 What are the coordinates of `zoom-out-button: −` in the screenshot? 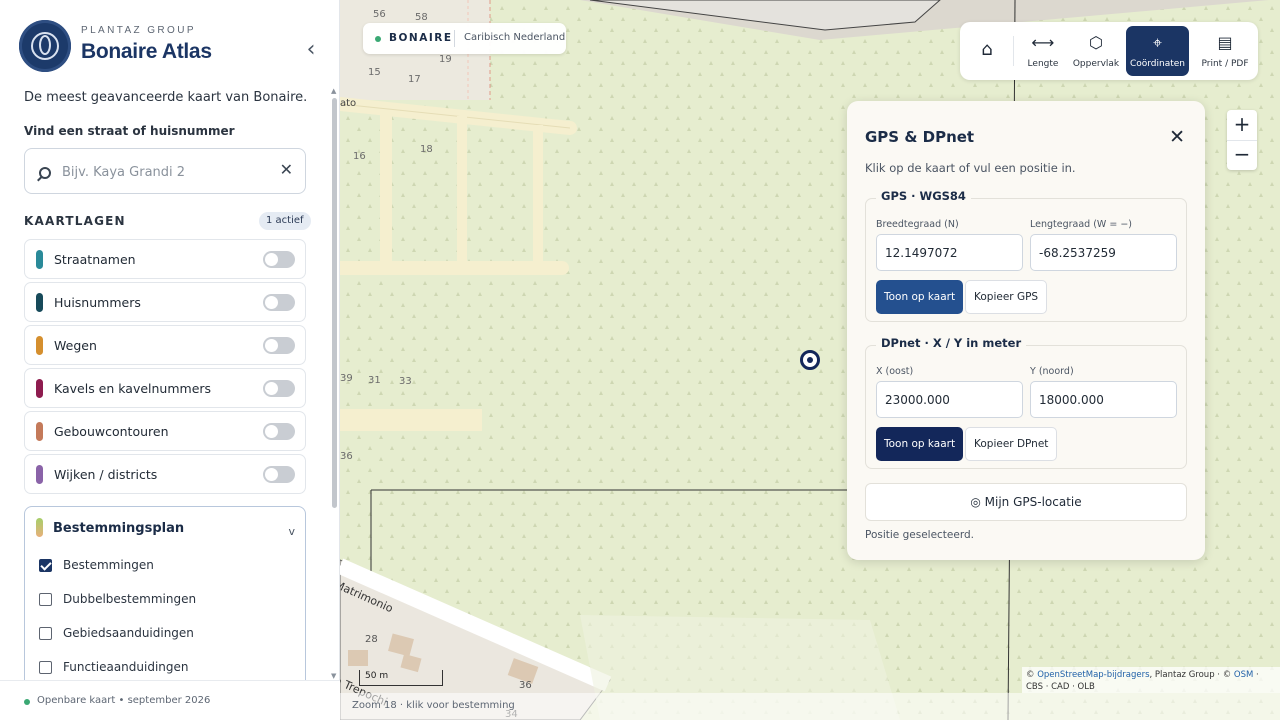 It's located at (1242, 155).